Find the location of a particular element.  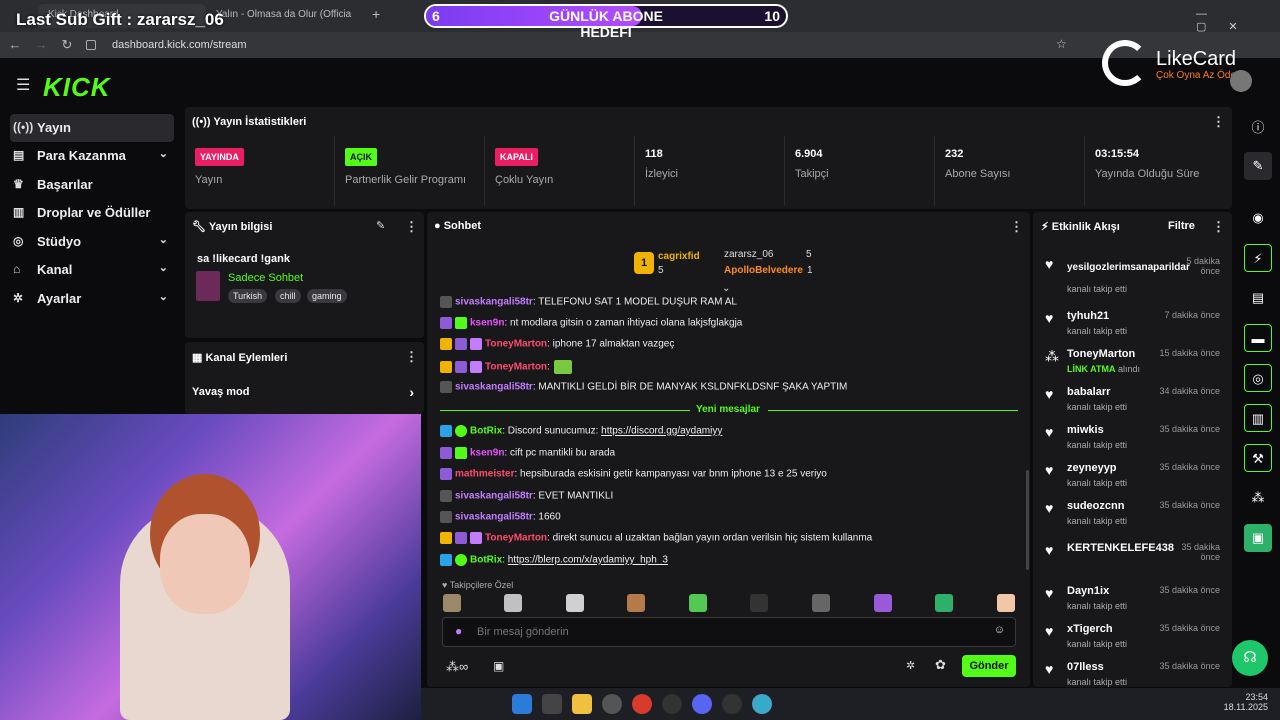

broadcast-icon: ◎ is located at coordinates (1258, 378).